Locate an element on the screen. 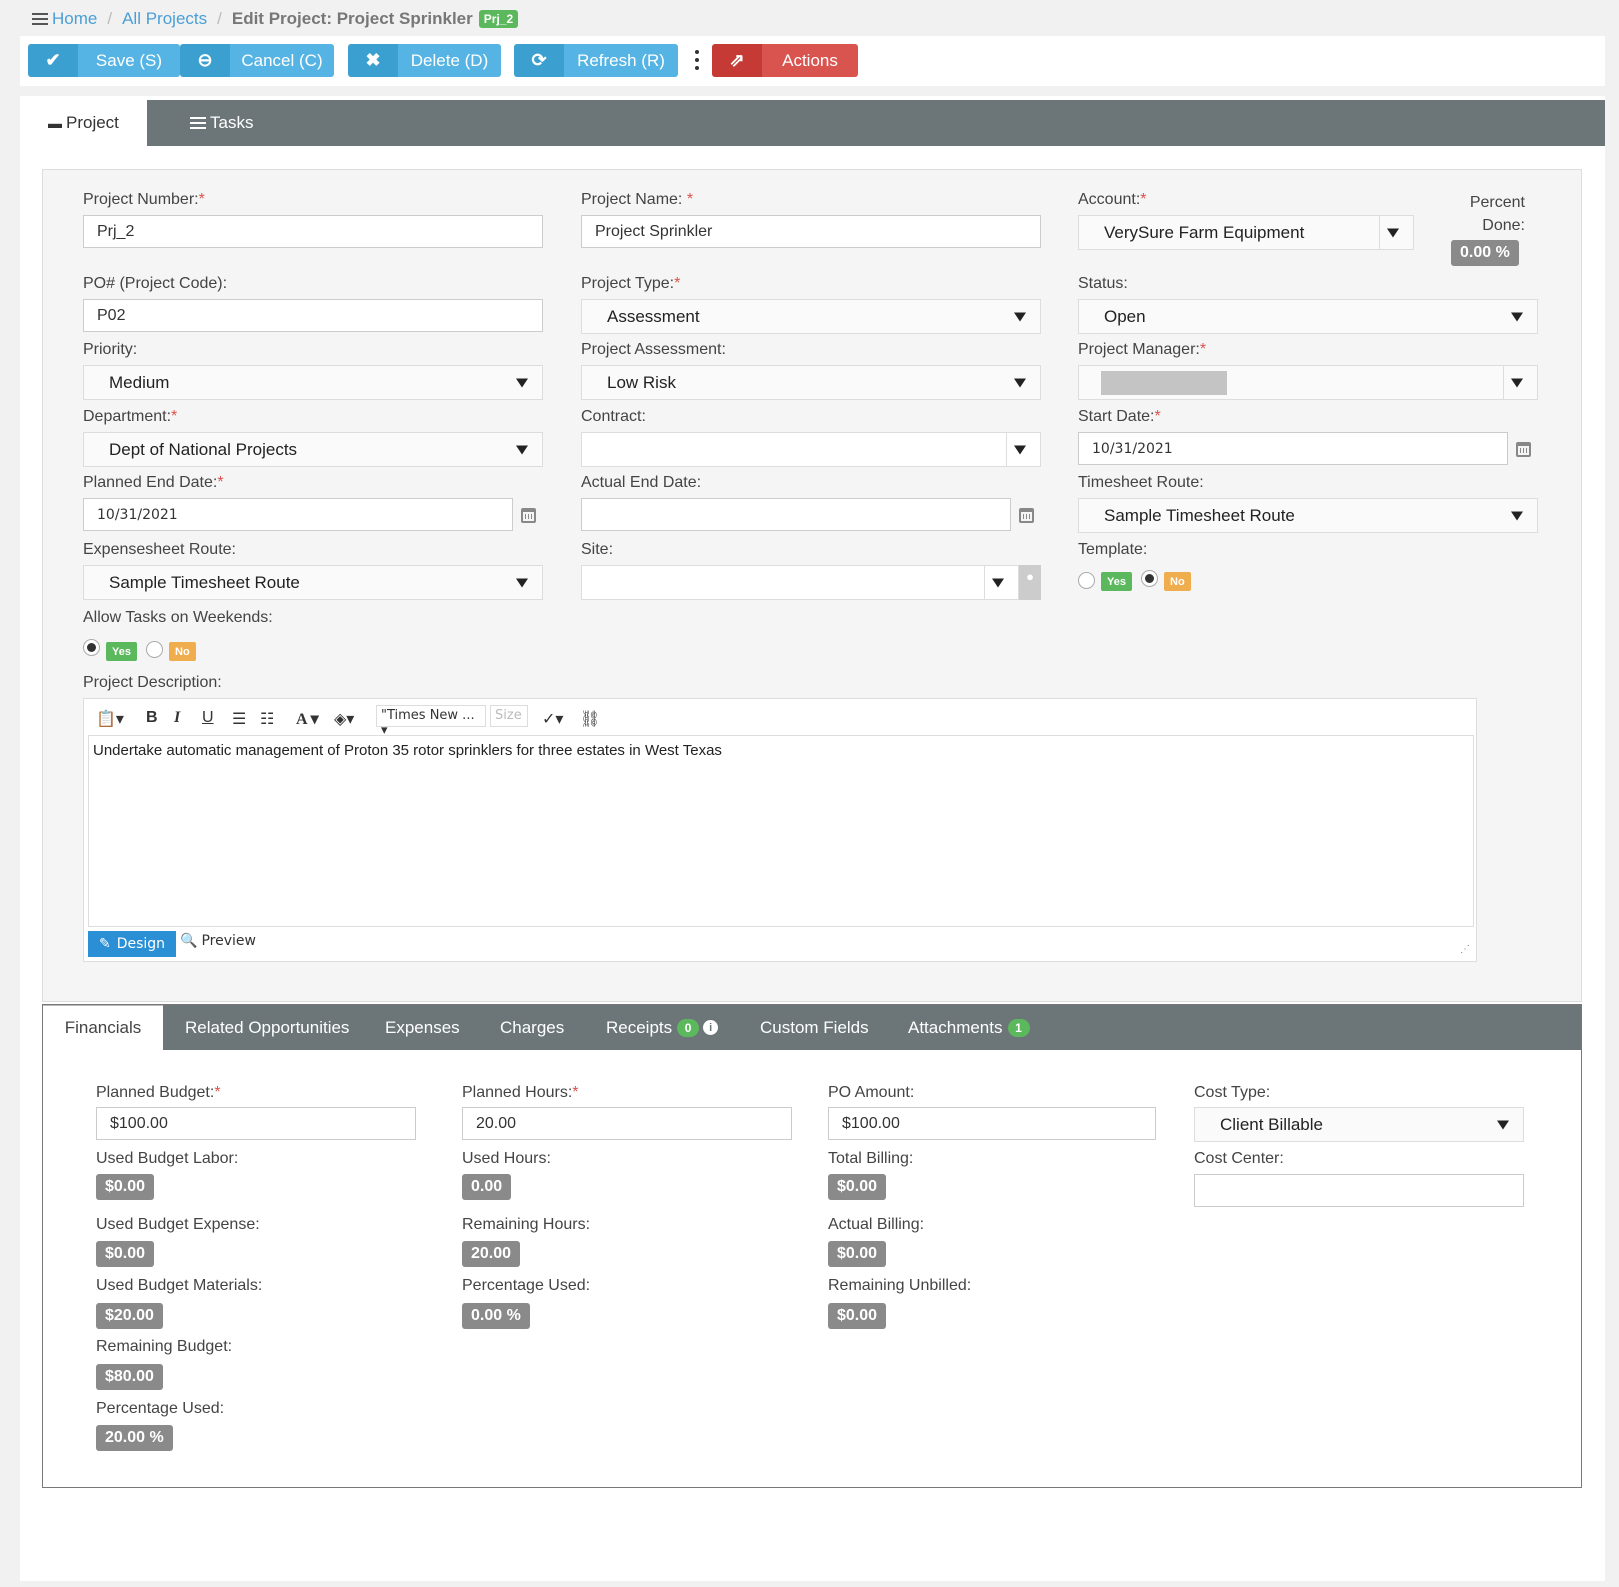  tab-tasks: Tasks is located at coordinates (220, 123).